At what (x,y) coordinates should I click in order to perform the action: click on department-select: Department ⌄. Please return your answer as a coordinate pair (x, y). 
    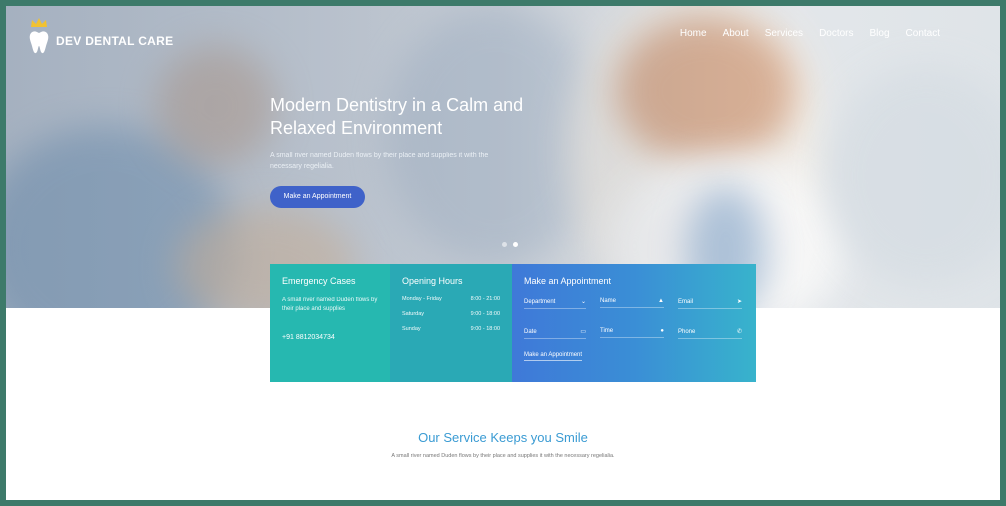
    Looking at the image, I should click on (555, 303).